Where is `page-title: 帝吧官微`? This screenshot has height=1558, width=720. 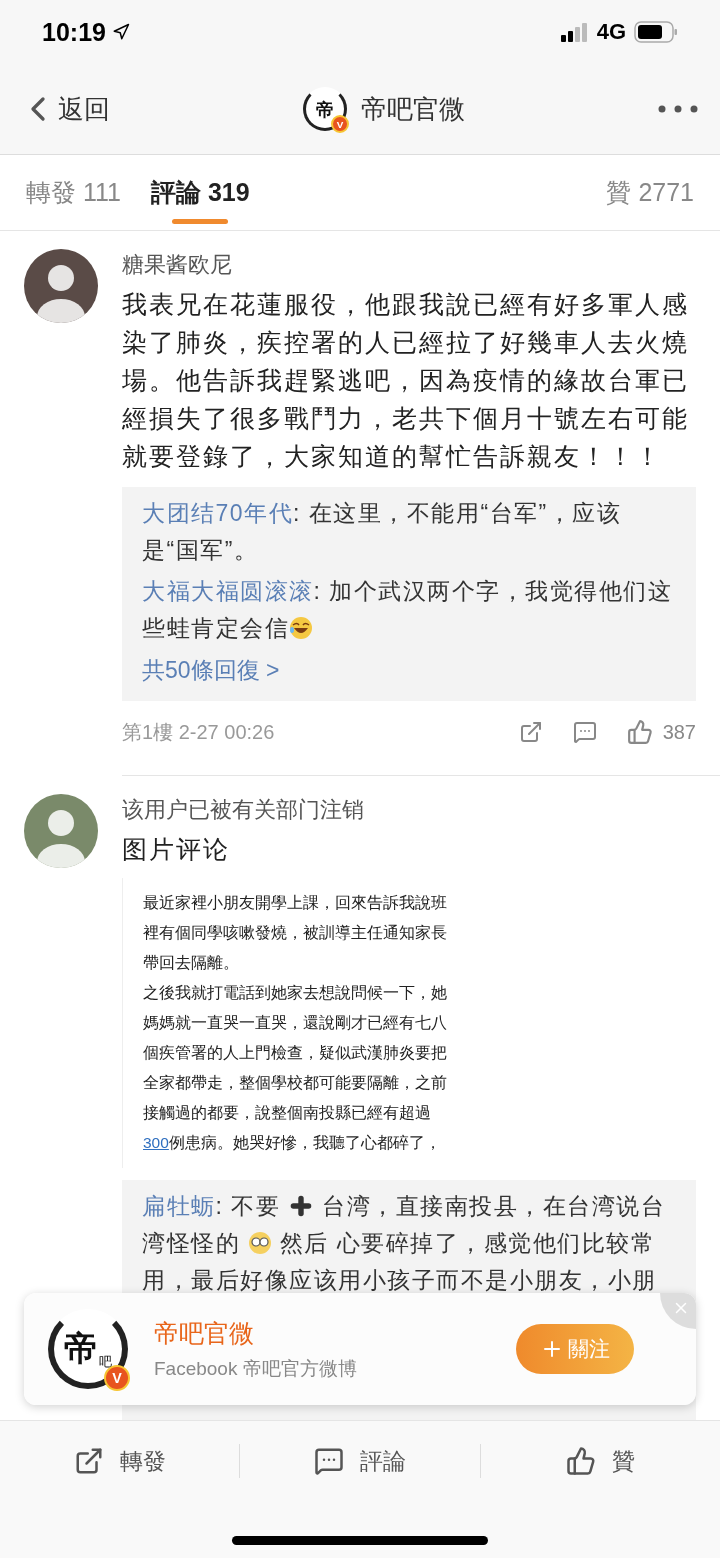 page-title: 帝吧官微 is located at coordinates (413, 109).